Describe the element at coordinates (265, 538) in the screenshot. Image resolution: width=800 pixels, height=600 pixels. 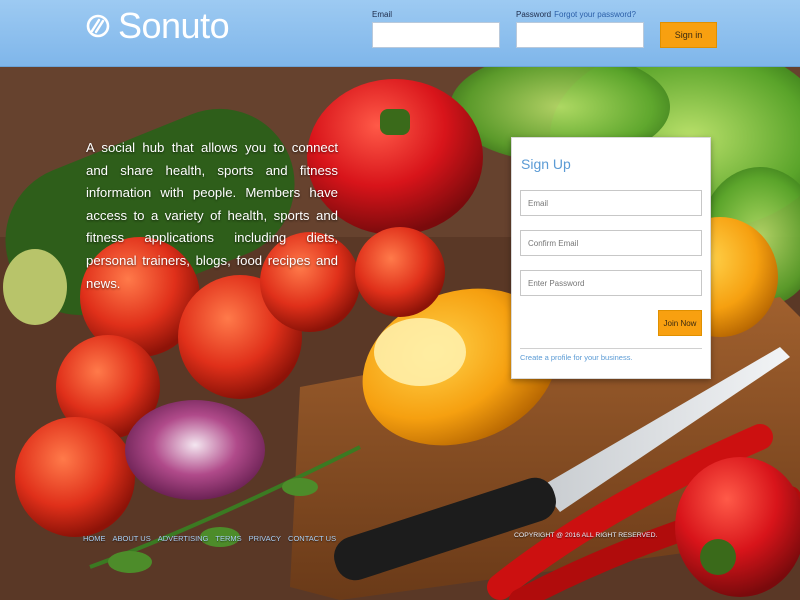
I see `footer-link-privacy: PRIVACY` at that location.